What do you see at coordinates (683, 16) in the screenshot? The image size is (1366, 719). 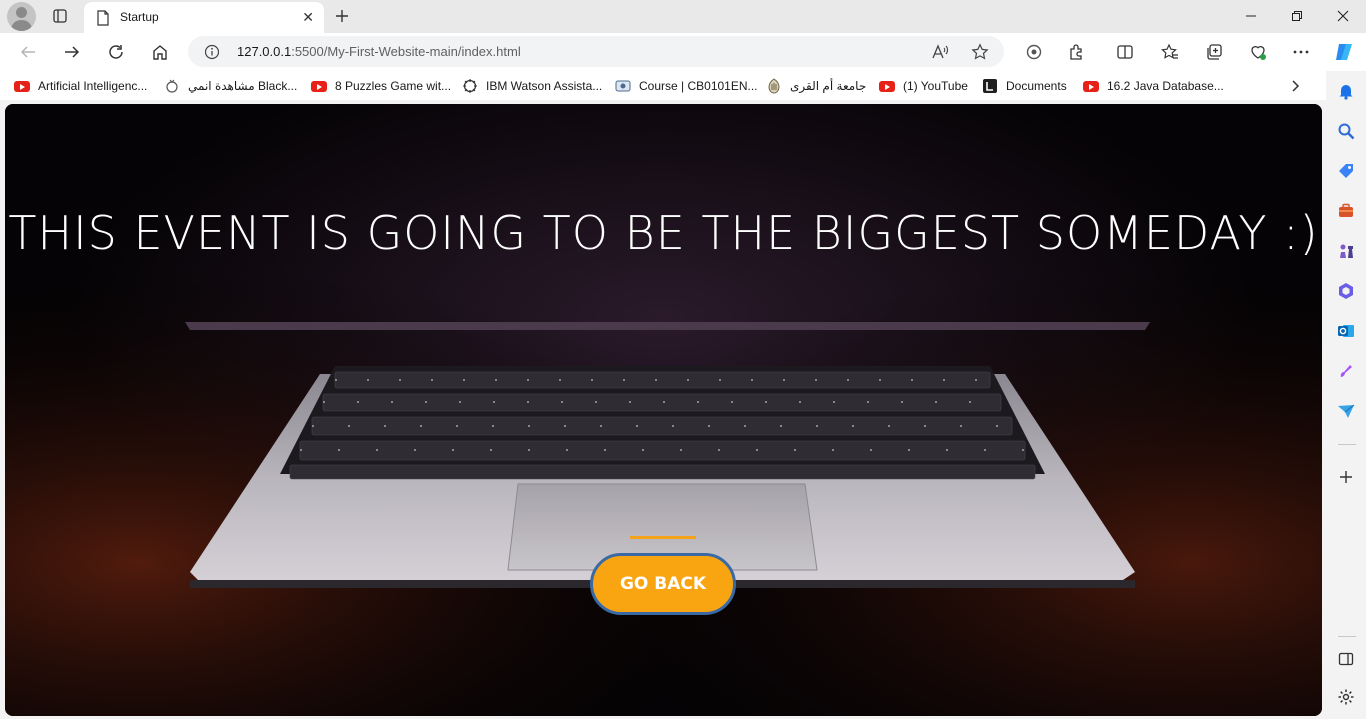 I see `tab-strip: Startup ✕` at bounding box center [683, 16].